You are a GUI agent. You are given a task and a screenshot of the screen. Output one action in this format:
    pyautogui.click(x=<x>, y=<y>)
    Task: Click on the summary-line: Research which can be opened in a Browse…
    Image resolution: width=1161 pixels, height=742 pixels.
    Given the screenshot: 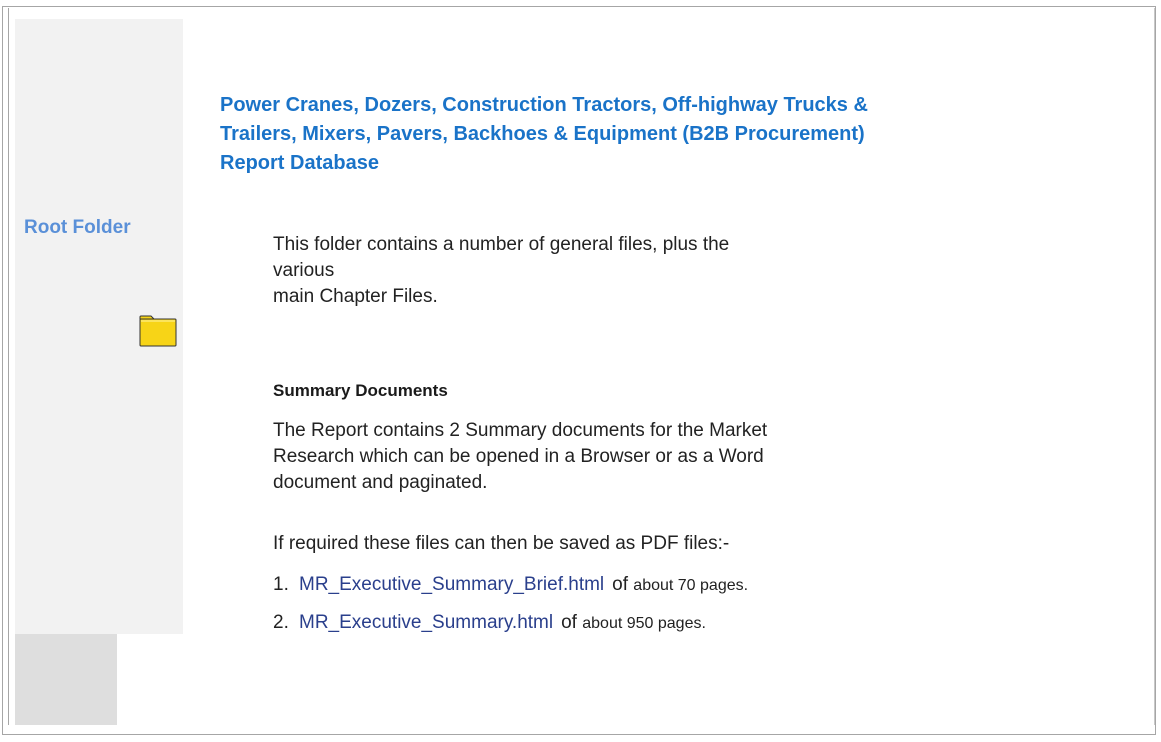 What is the action you would take?
    pyautogui.click(x=518, y=456)
    